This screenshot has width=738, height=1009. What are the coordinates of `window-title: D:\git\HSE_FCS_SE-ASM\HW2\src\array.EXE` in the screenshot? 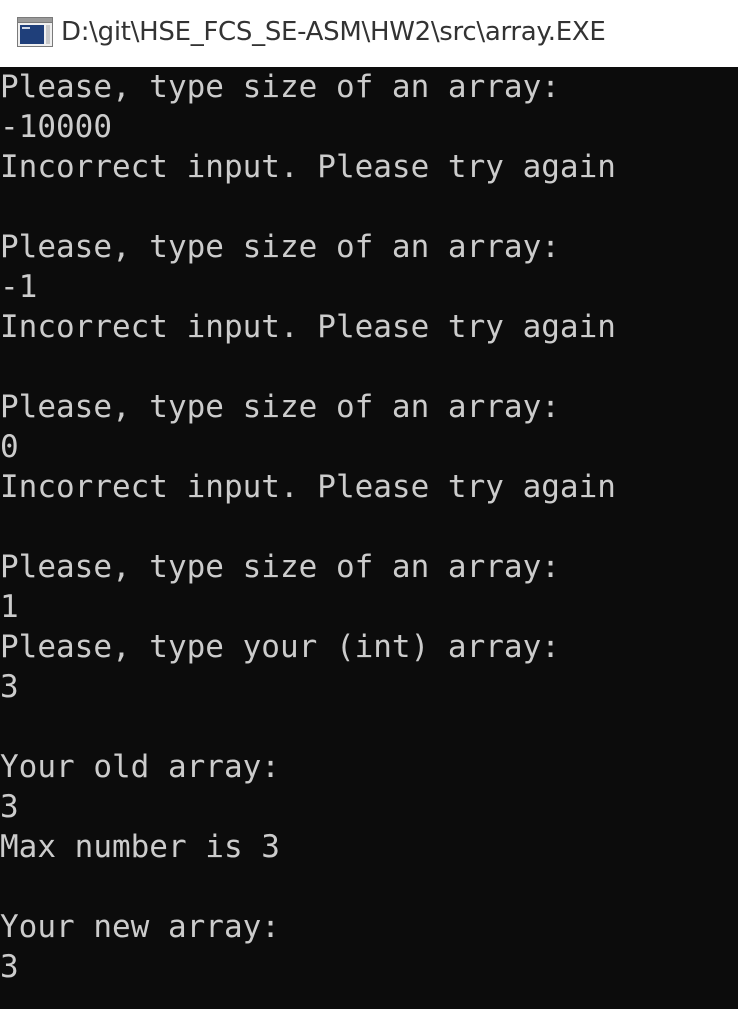 It's located at (333, 32).